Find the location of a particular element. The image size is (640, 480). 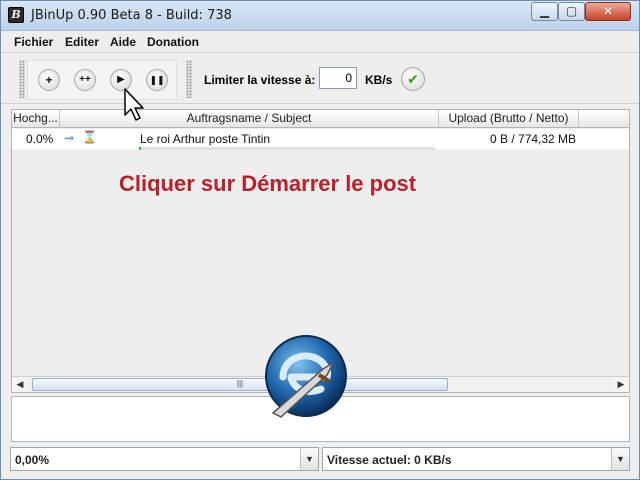

scroll-thumb: ||| is located at coordinates (240, 384).